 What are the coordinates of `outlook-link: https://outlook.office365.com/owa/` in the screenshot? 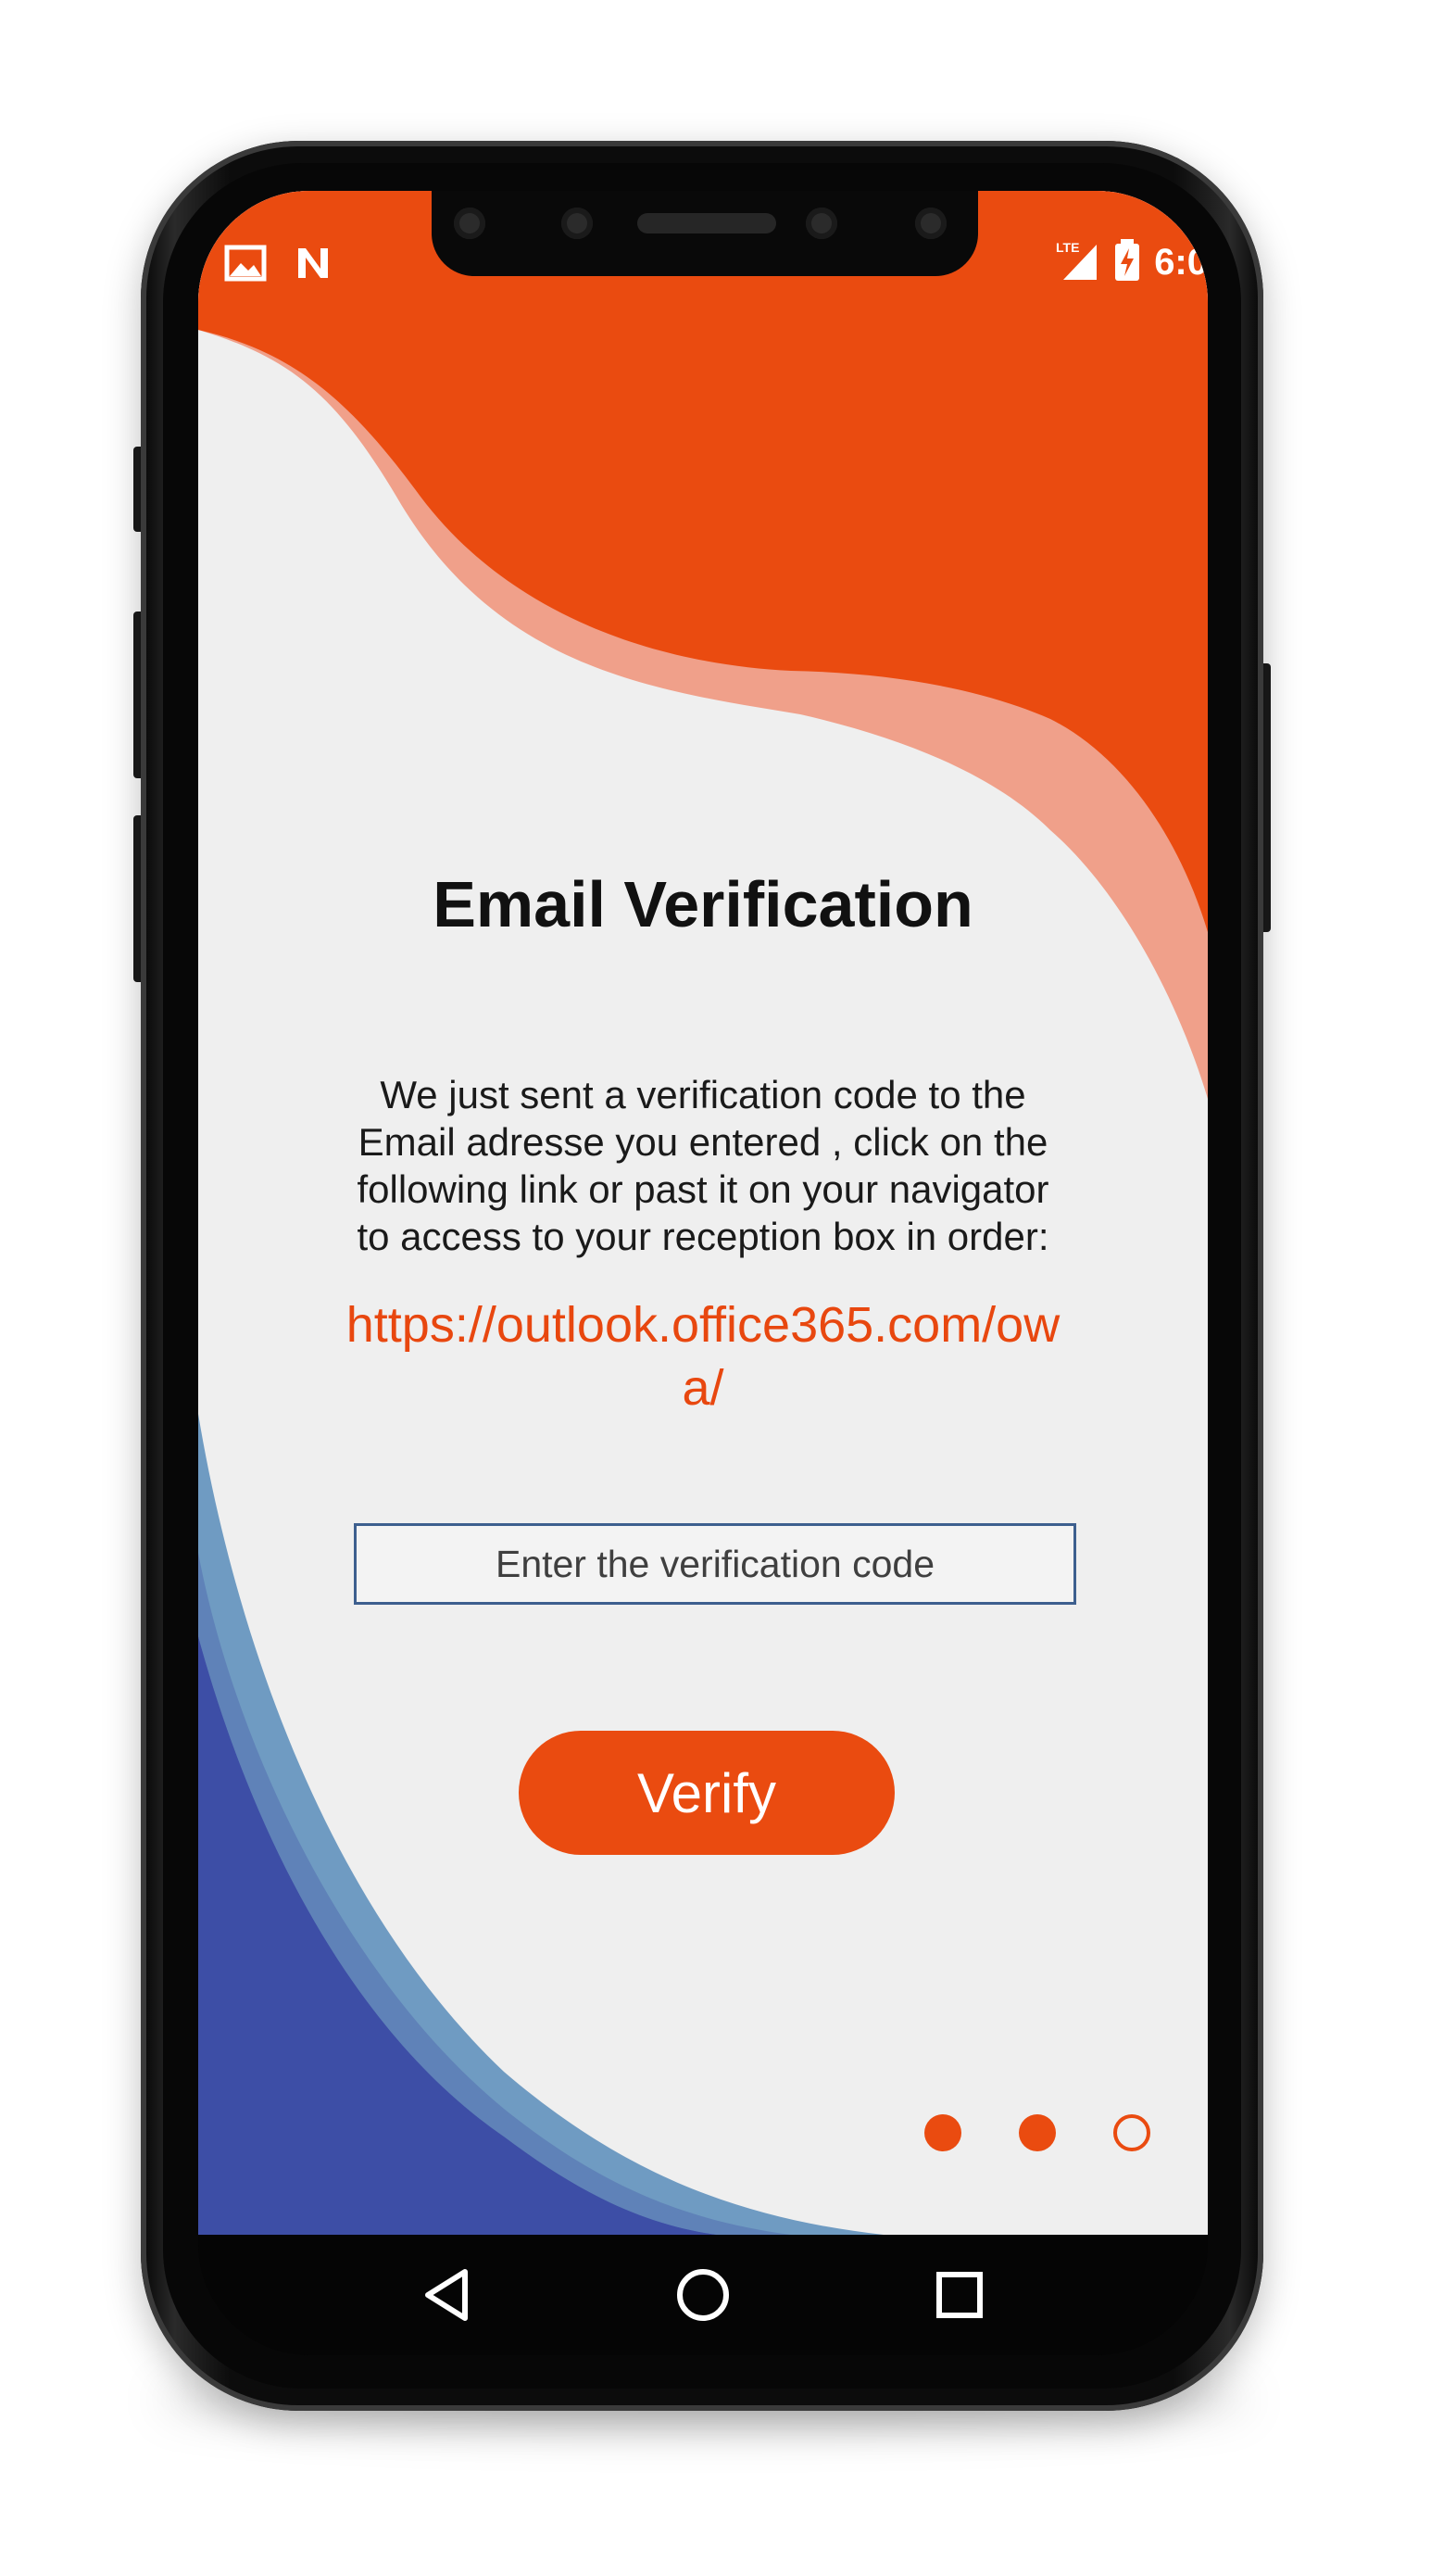 It's located at (703, 1356).